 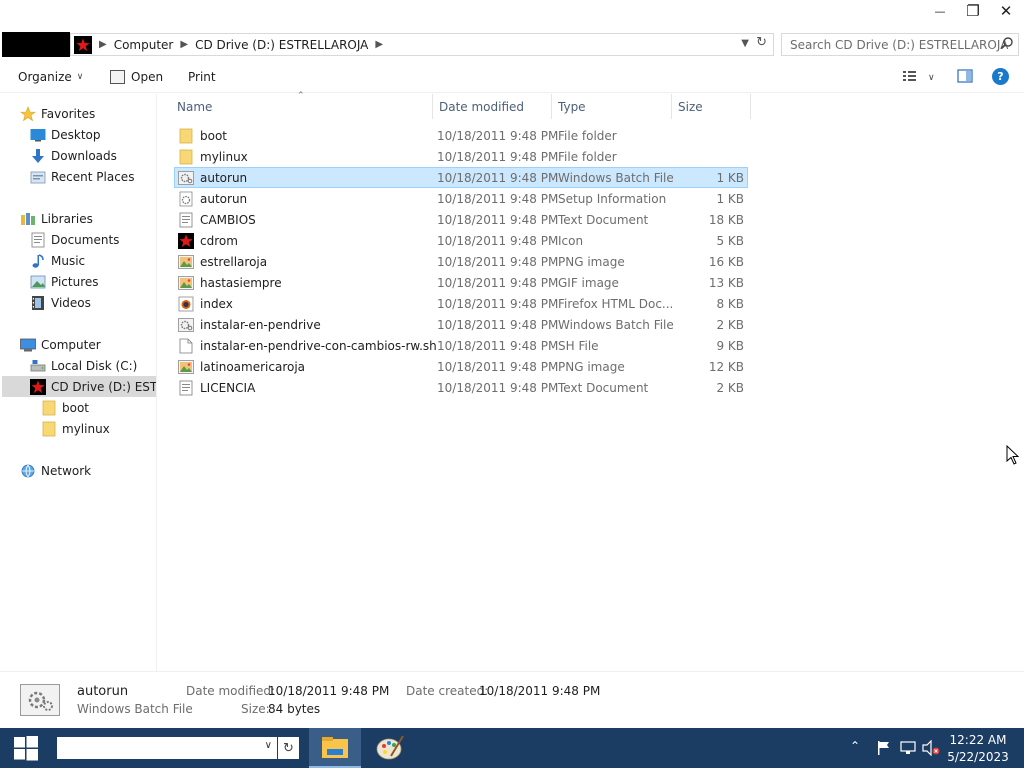 I want to click on search-placeholder: Search CD Drive (D:) ESTRELLAROJA, so click(x=899, y=44).